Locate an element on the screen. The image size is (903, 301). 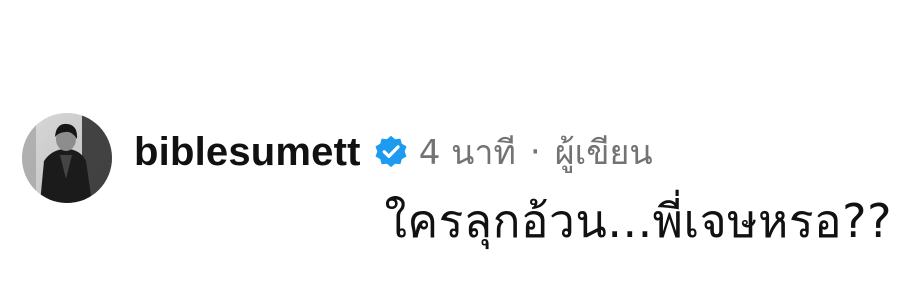
comment-header: biblesumett 4 นาที · ผู้เขียน is located at coordinates (393, 152).